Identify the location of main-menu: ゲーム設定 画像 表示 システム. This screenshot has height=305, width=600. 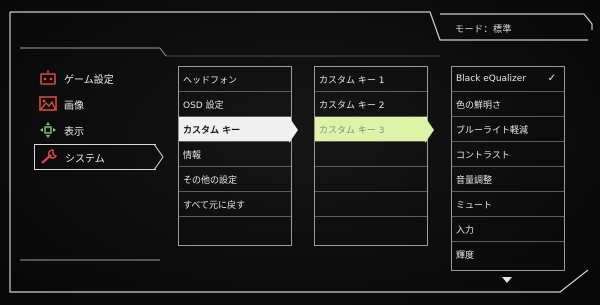
(99, 119).